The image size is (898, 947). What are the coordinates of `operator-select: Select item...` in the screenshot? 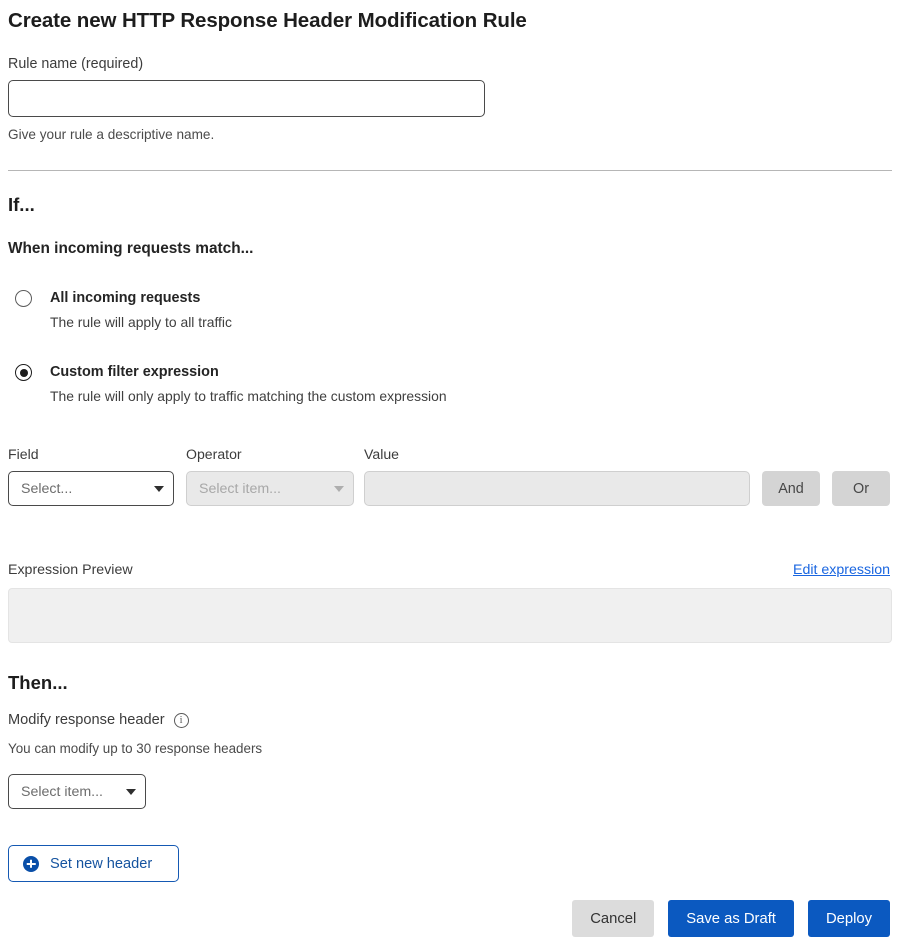 It's located at (270, 488).